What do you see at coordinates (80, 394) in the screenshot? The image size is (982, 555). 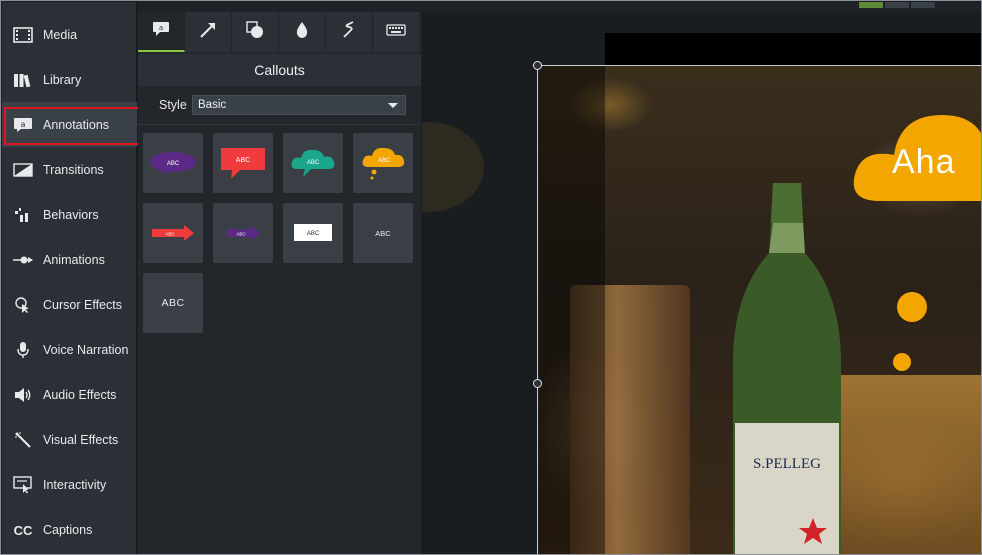 I see `sidebar-item-label: Audio Effects` at bounding box center [80, 394].